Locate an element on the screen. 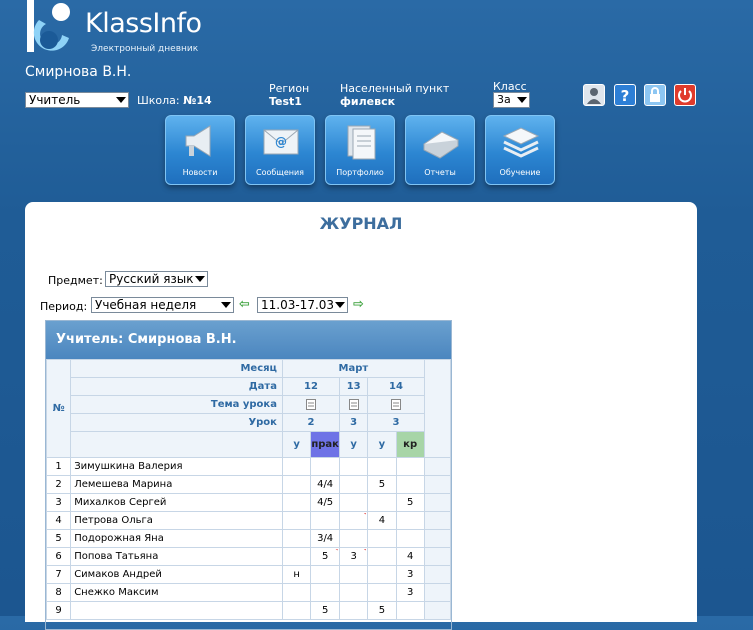 The height and width of the screenshot is (630, 753). next-week-button: ⇨ is located at coordinates (358, 304).